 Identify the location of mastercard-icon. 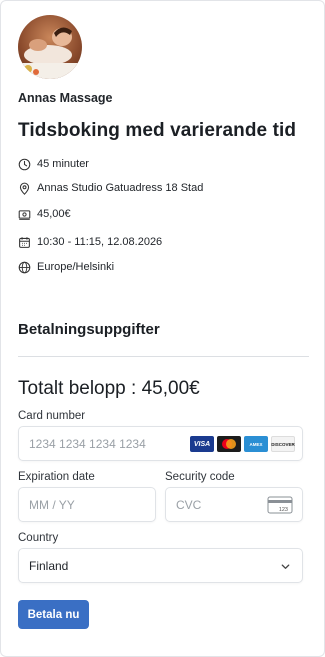
(229, 444).